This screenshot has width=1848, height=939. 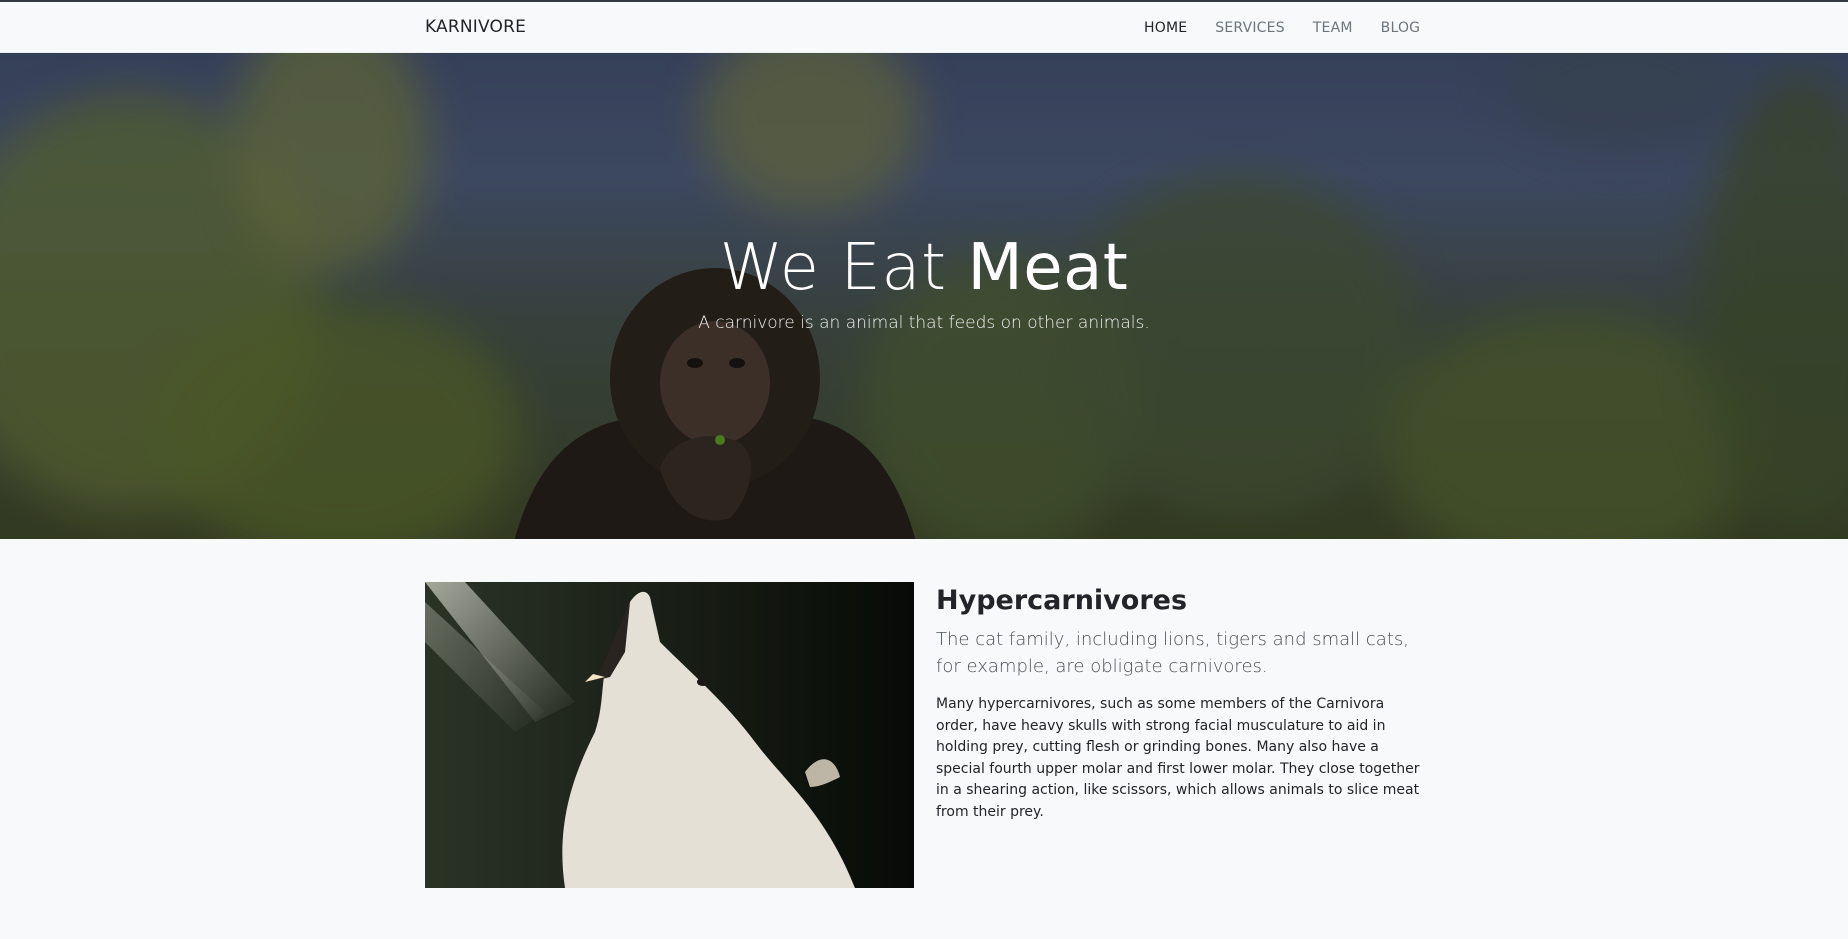 I want to click on hero-title: We Eat Meat, so click(x=924, y=268).